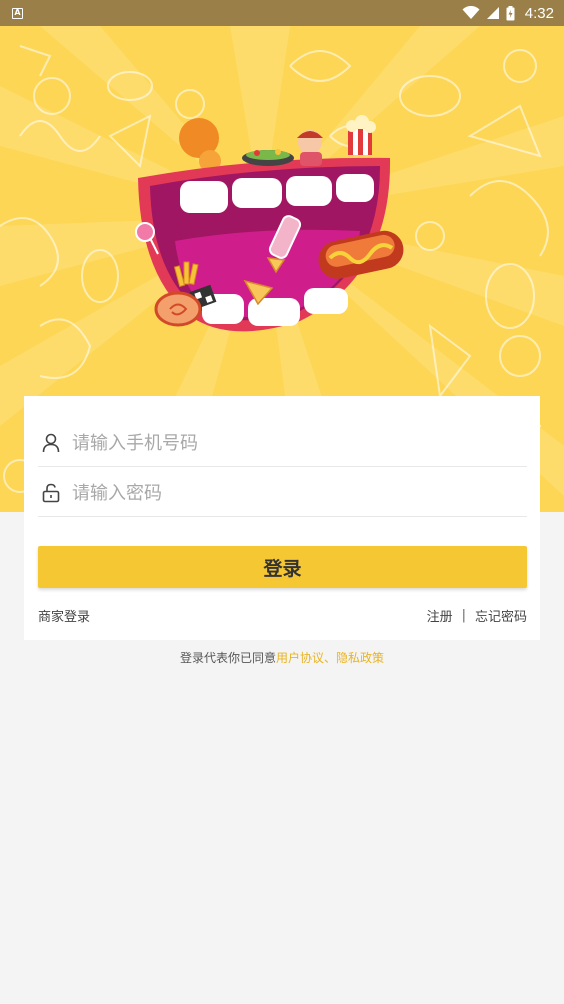 Image resolution: width=564 pixels, height=1004 pixels. I want to click on agreement-prefix: 登录代表你已同意, so click(227, 658).